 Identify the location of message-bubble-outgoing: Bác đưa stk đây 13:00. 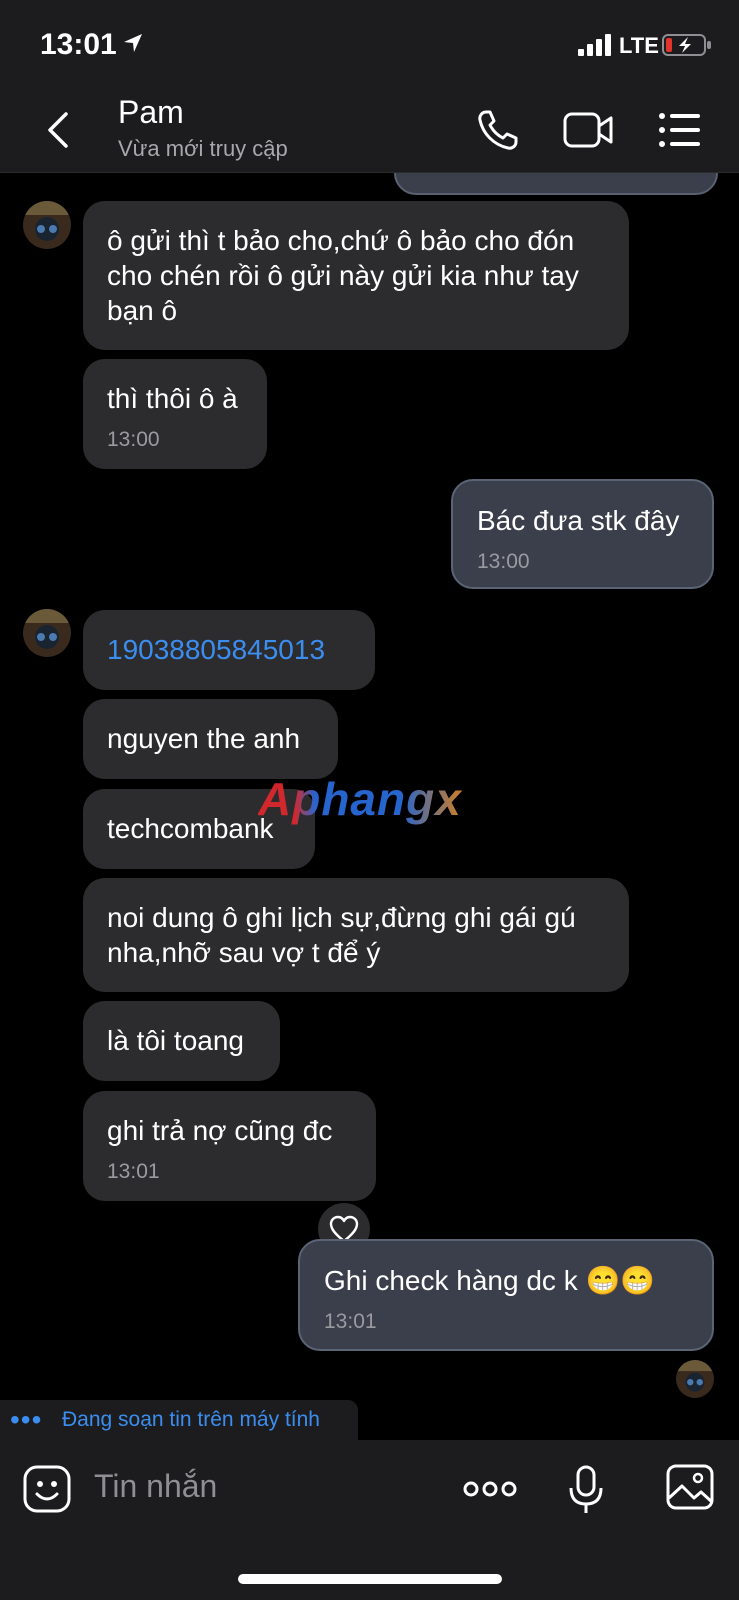
(582, 534).